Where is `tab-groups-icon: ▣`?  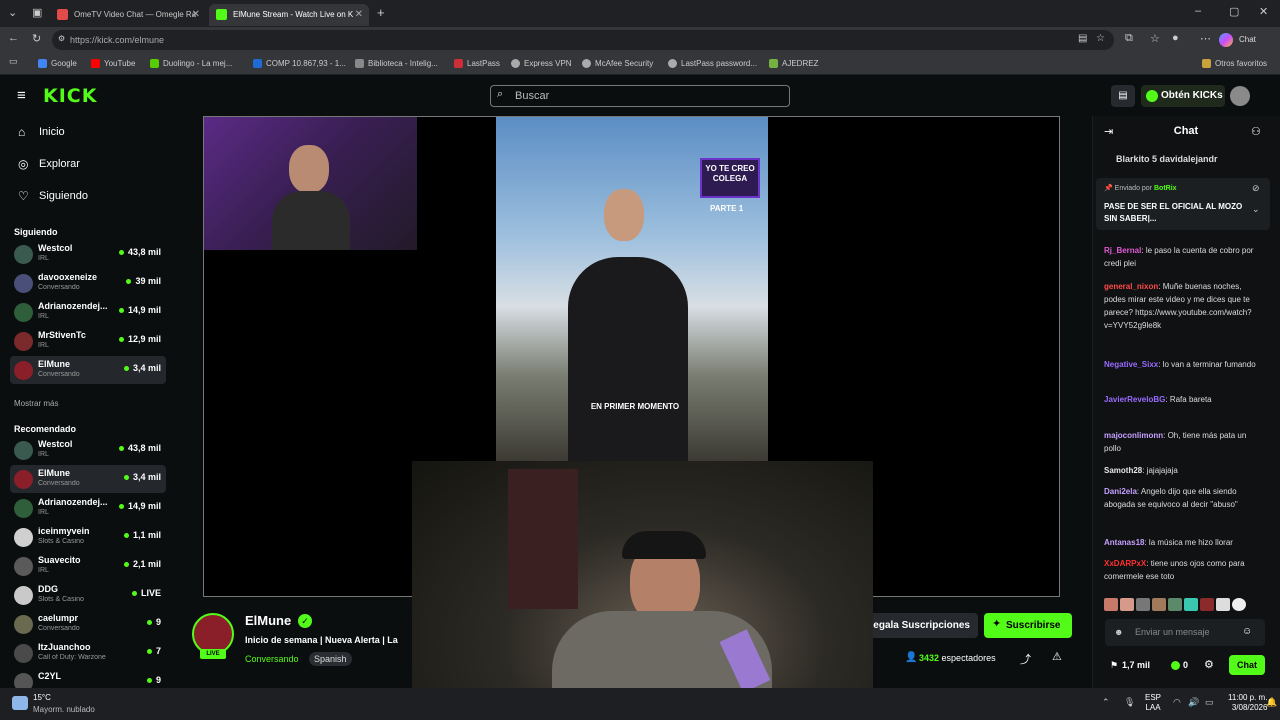
tab-groups-icon: ▣ is located at coordinates (37, 12).